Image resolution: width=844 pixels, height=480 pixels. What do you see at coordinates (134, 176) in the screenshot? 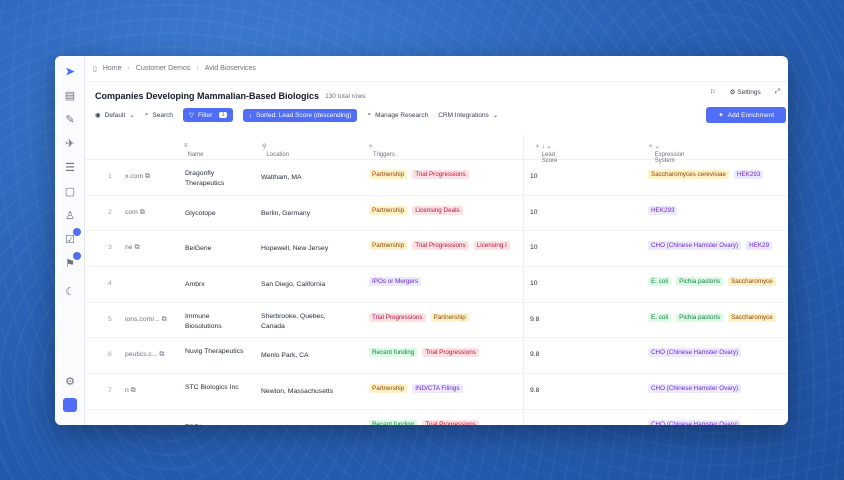
I see `website-url: x.com` at bounding box center [134, 176].